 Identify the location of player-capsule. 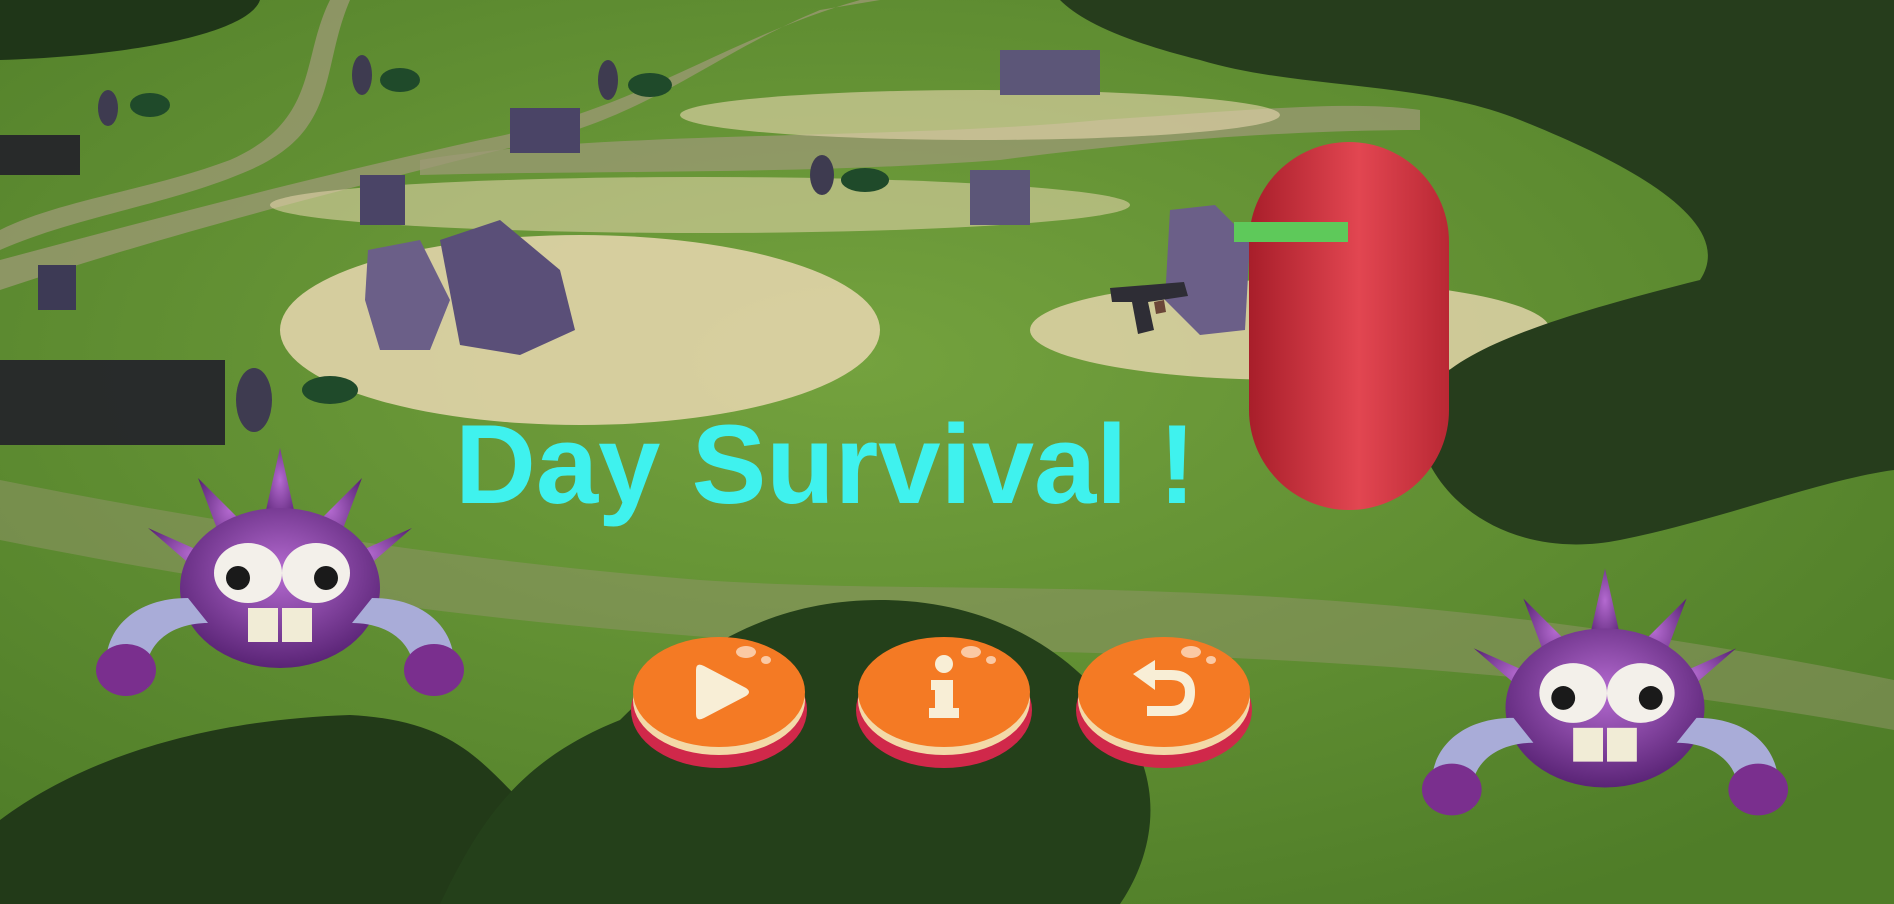
(1349, 326).